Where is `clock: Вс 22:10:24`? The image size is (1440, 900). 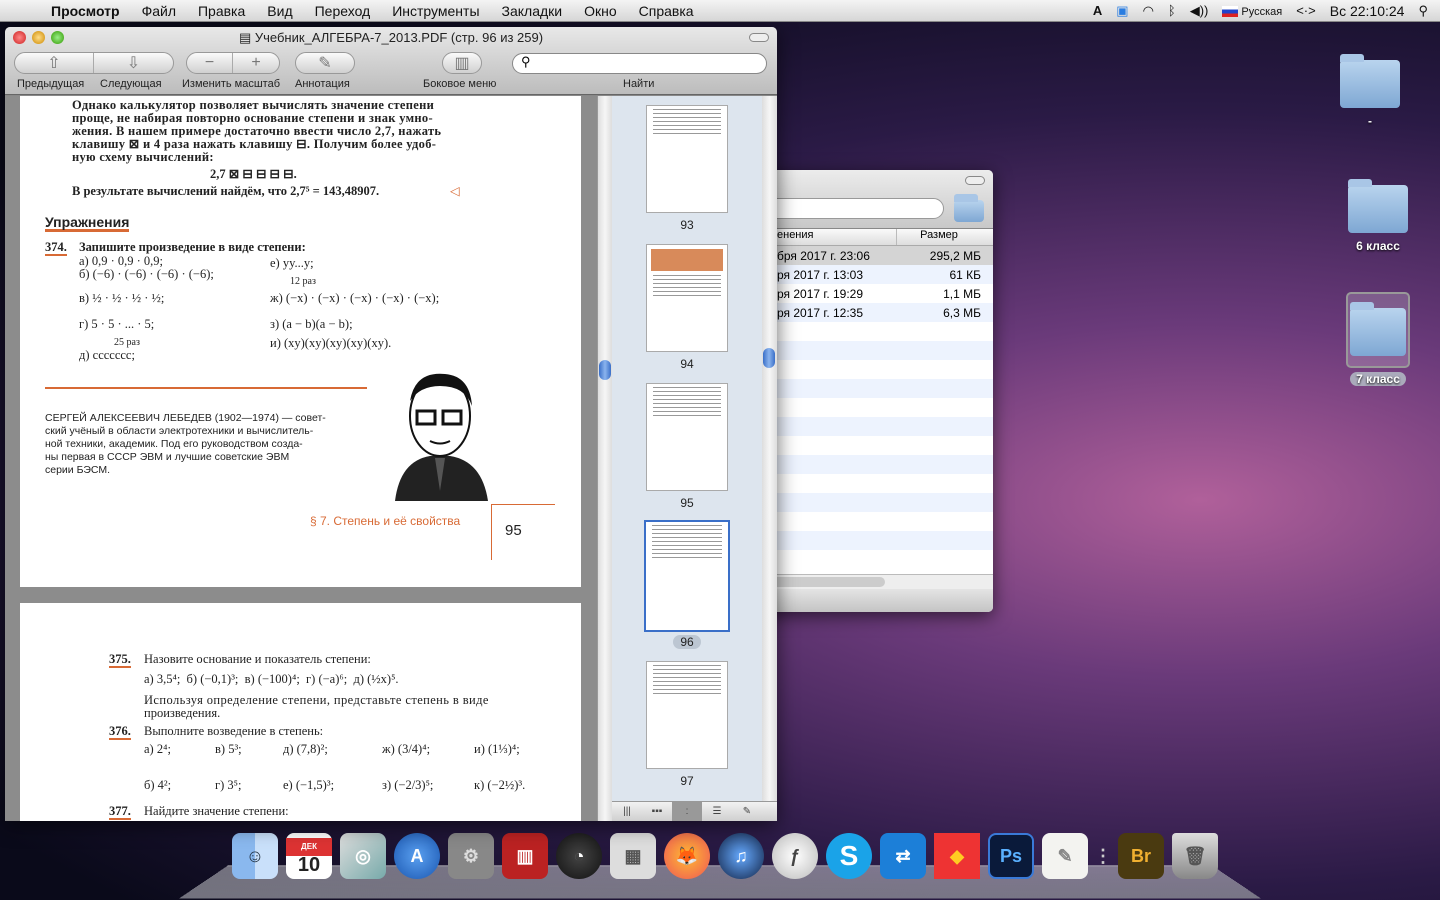
clock: Вс 22:10:24 is located at coordinates (1367, 11).